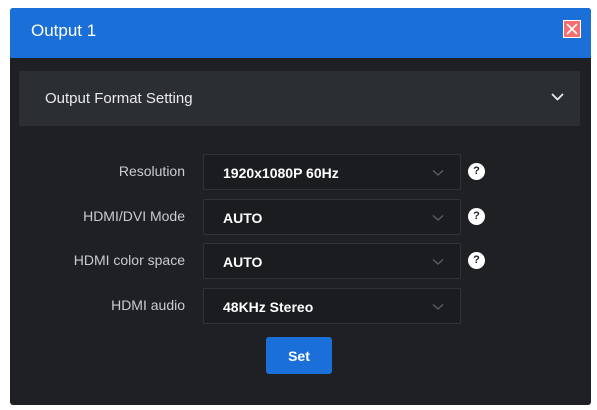 The height and width of the screenshot is (410, 597). Describe the element at coordinates (299, 355) in the screenshot. I see `set-button: Set` at that location.